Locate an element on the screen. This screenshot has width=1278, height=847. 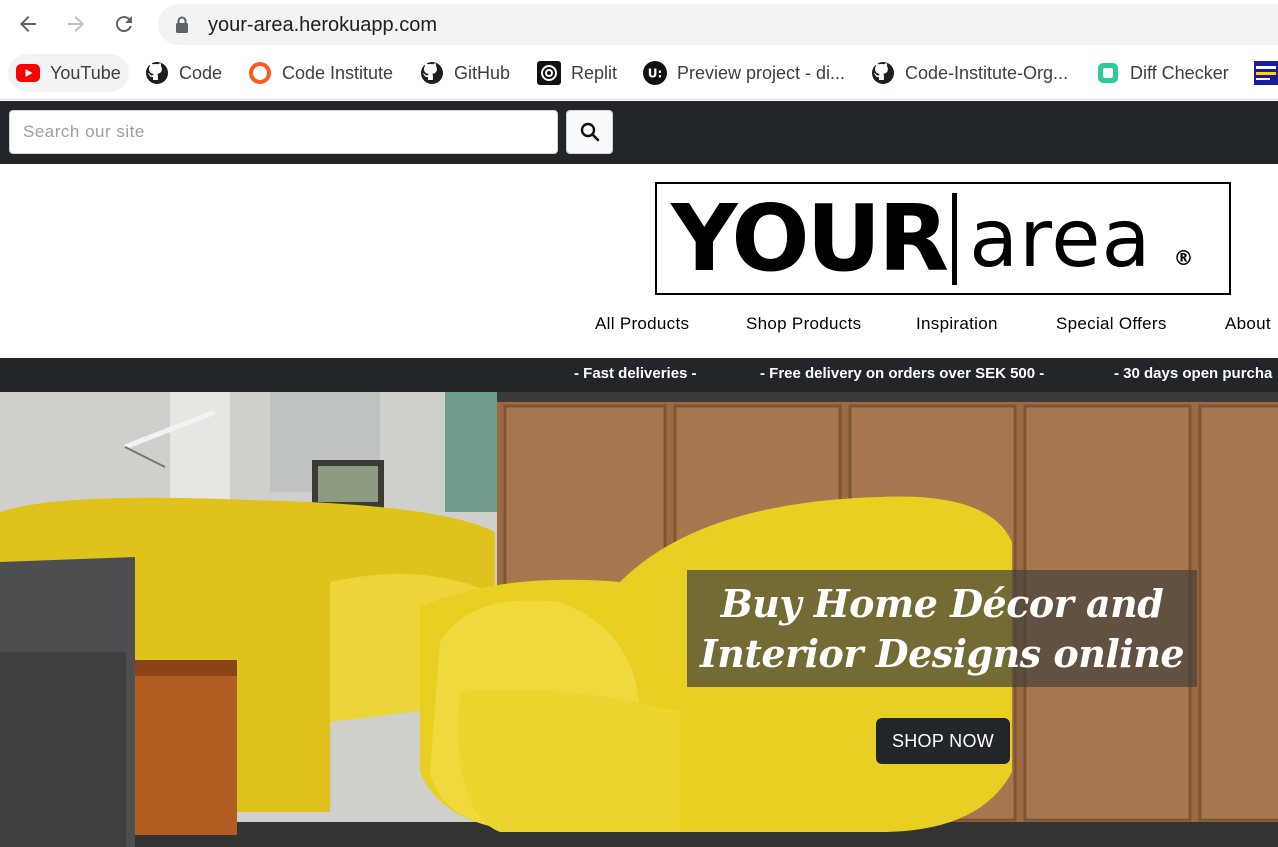
code-institute-icon is located at coordinates (260, 73).